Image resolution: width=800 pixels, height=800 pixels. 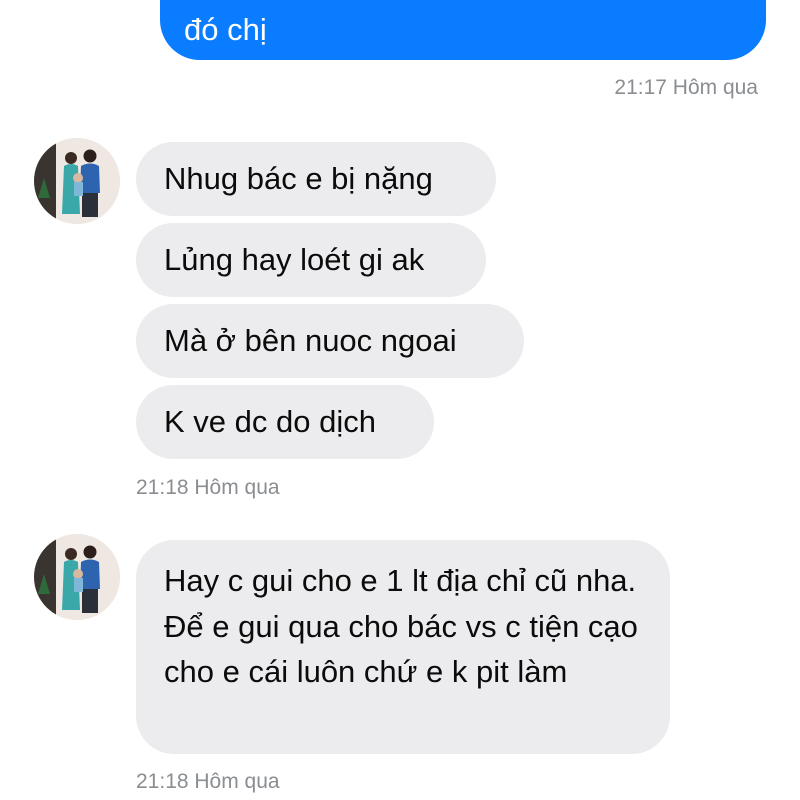 I want to click on incoming-message-bubble: Lủng hay loét gi ak, so click(x=311, y=260).